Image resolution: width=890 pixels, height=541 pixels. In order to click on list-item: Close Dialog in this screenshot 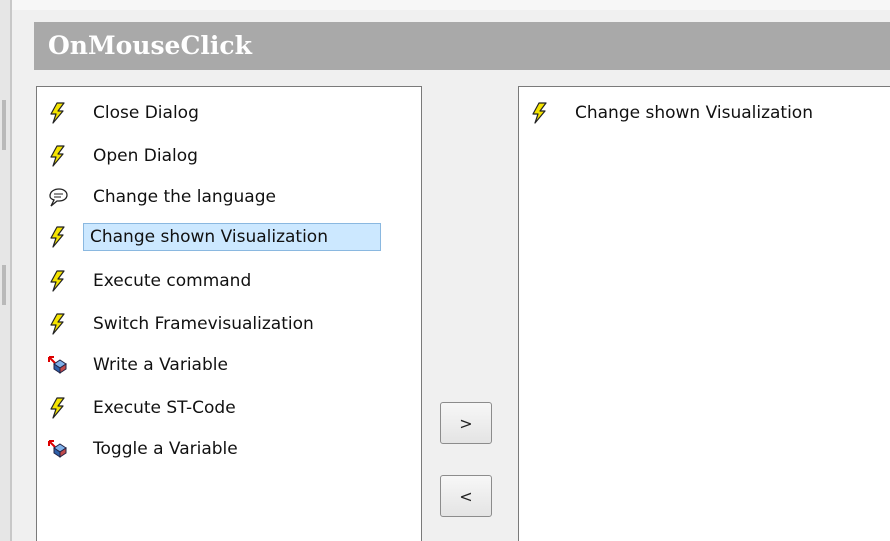, I will do `click(219, 113)`.